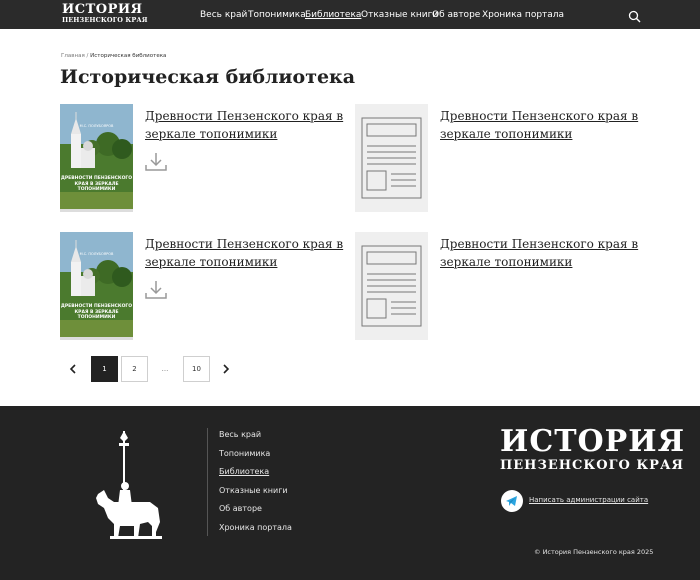 Image resolution: width=700 pixels, height=580 pixels. What do you see at coordinates (523, 15) in the screenshot?
I see `nav-item-khronika: Хроника портала` at bounding box center [523, 15].